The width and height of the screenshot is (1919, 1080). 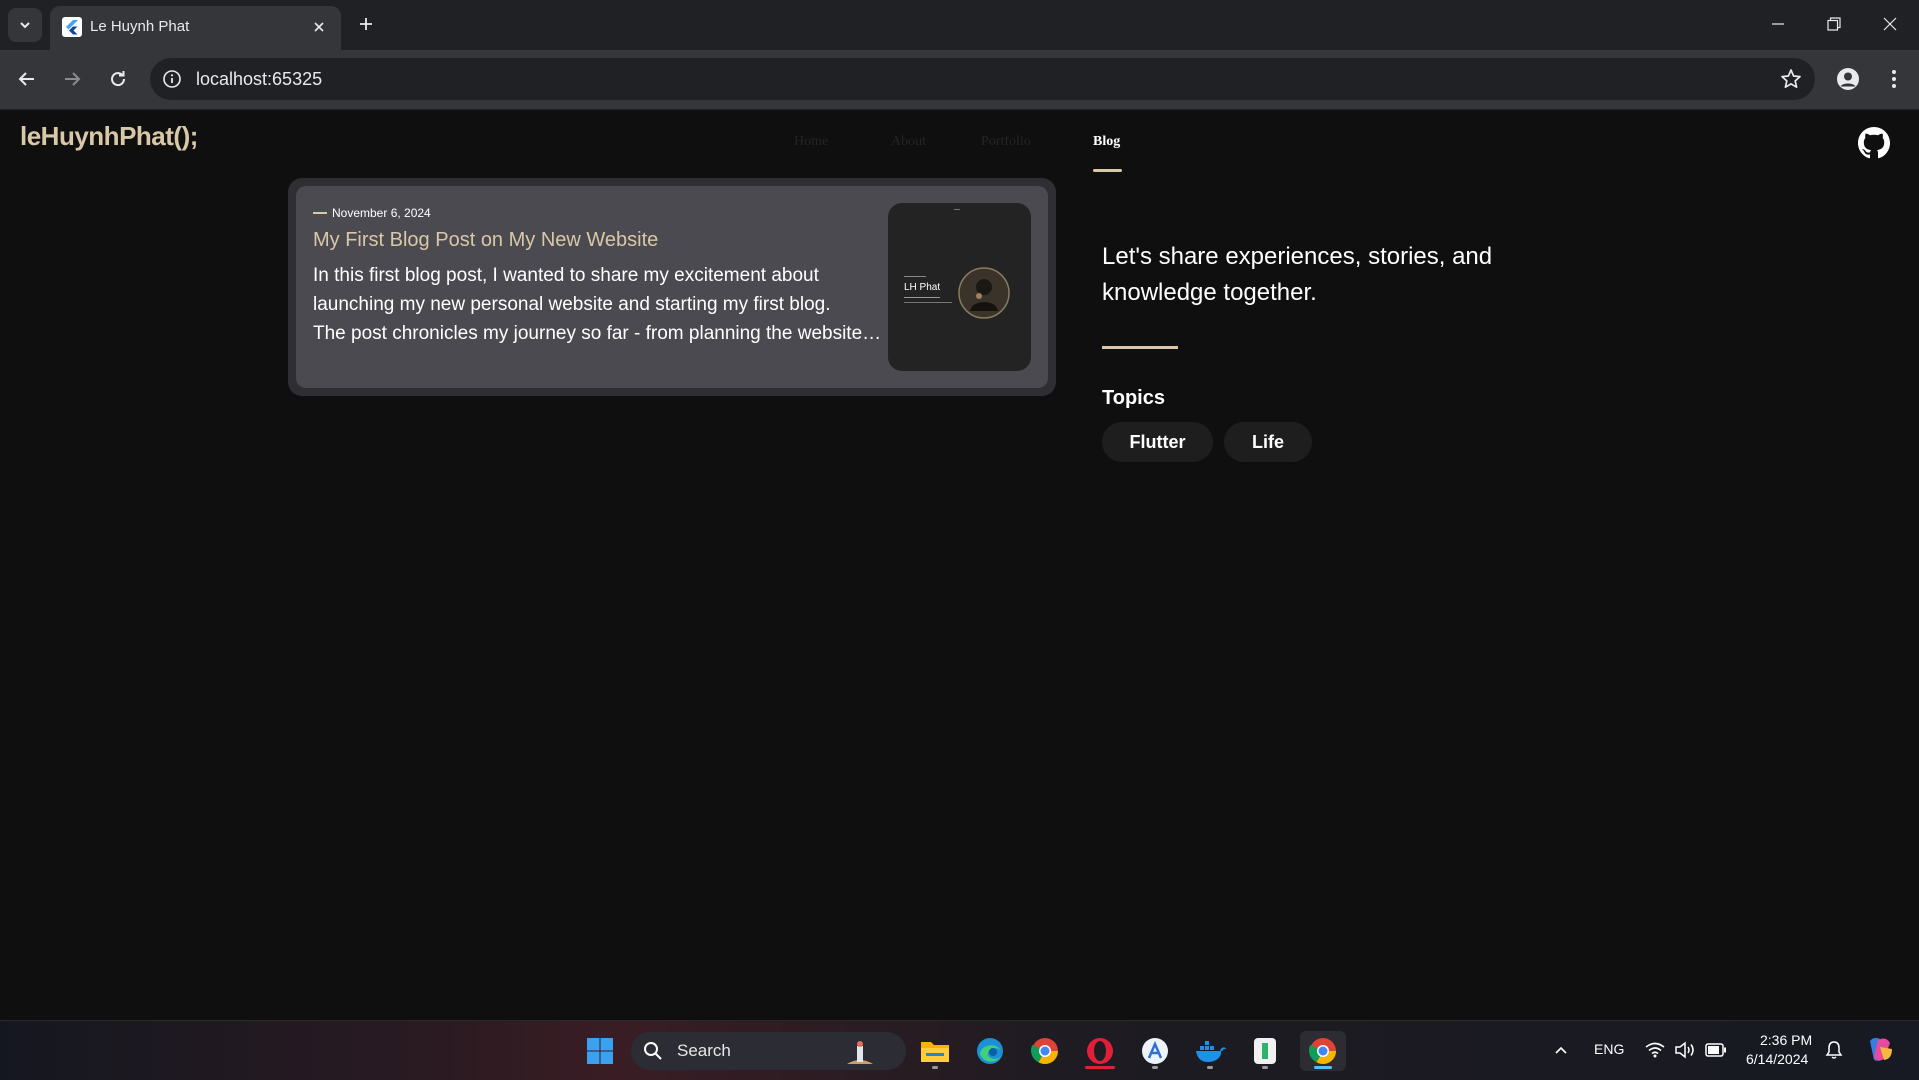 I want to click on browser-menu-button, so click(x=1894, y=79).